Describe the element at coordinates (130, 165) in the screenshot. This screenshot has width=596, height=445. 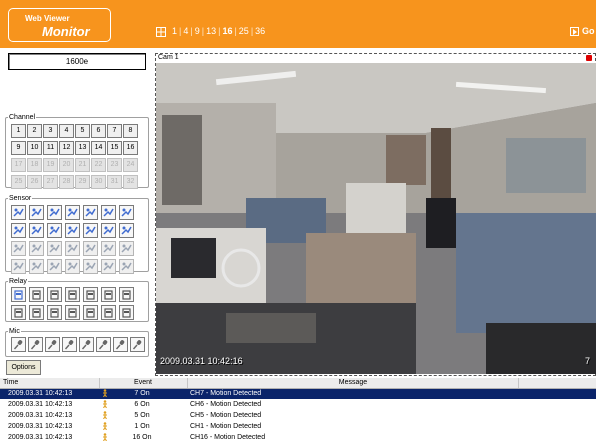
I see `channel-24-button: 24` at that location.